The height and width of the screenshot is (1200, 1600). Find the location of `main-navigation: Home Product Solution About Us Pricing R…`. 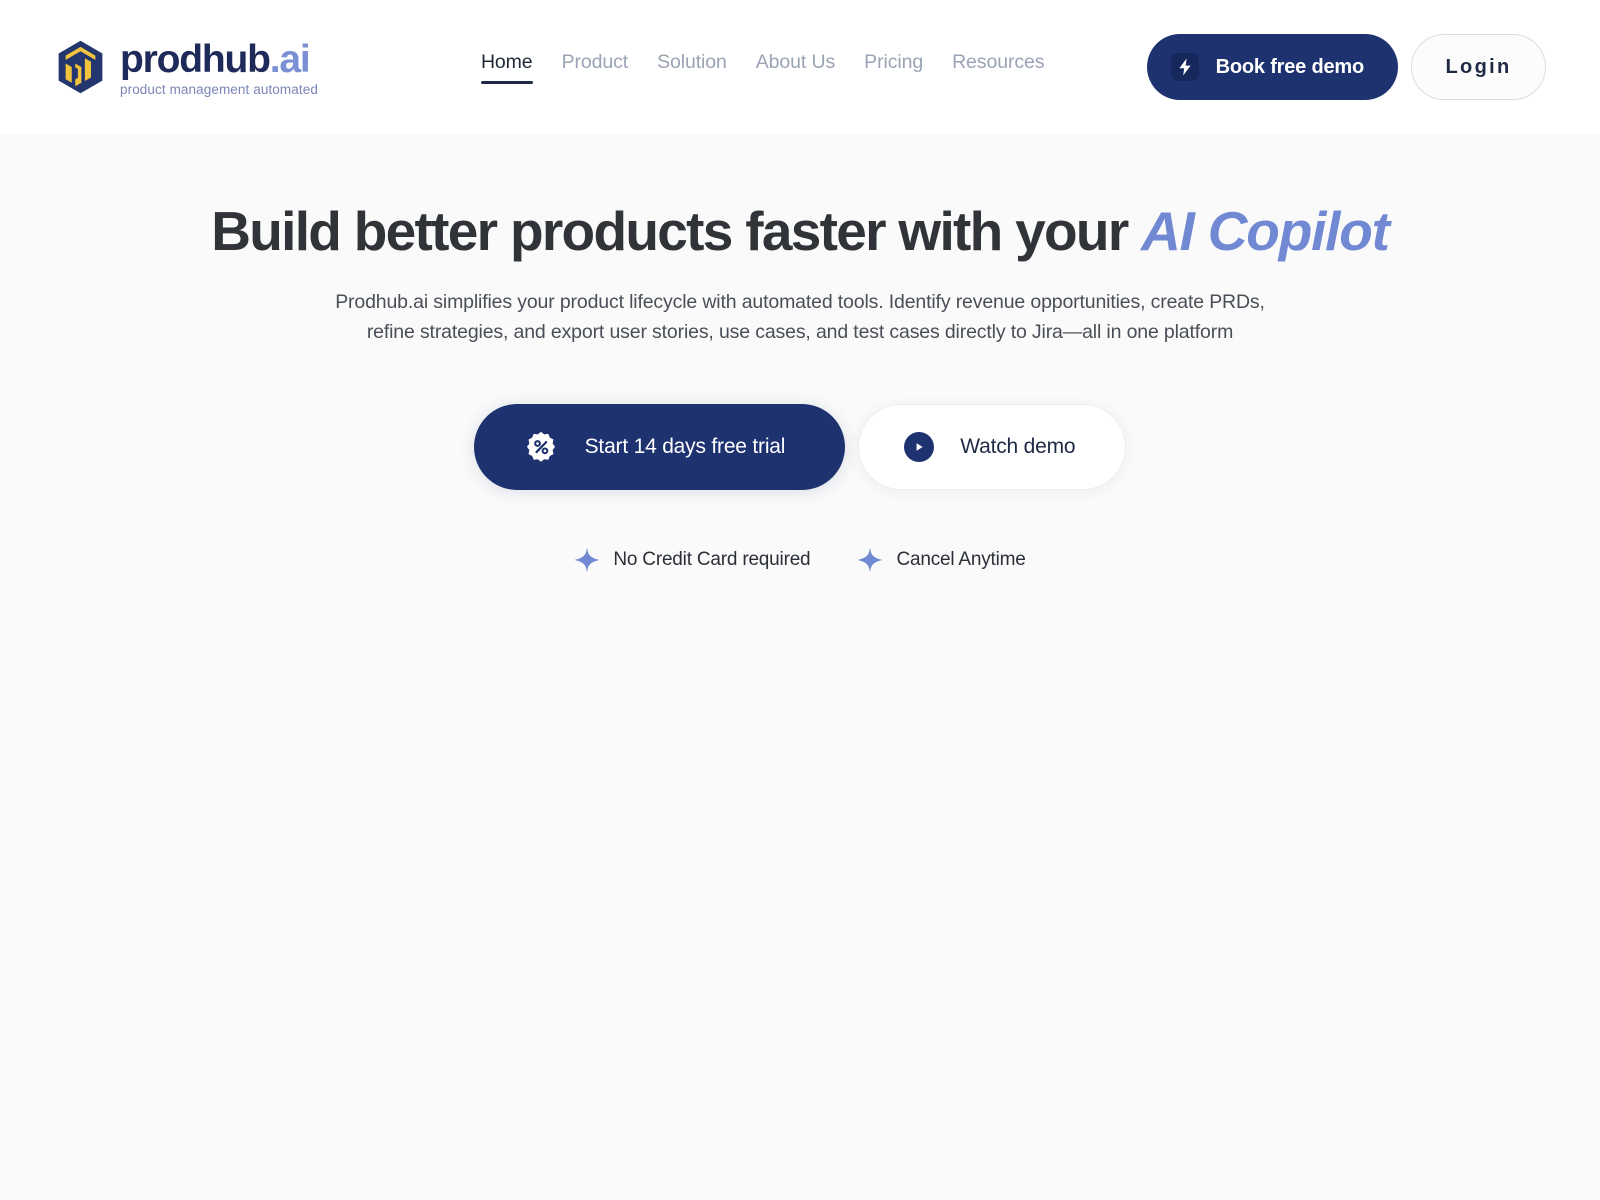

main-navigation: Home Product Solution About Us Pricing R… is located at coordinates (762, 67).